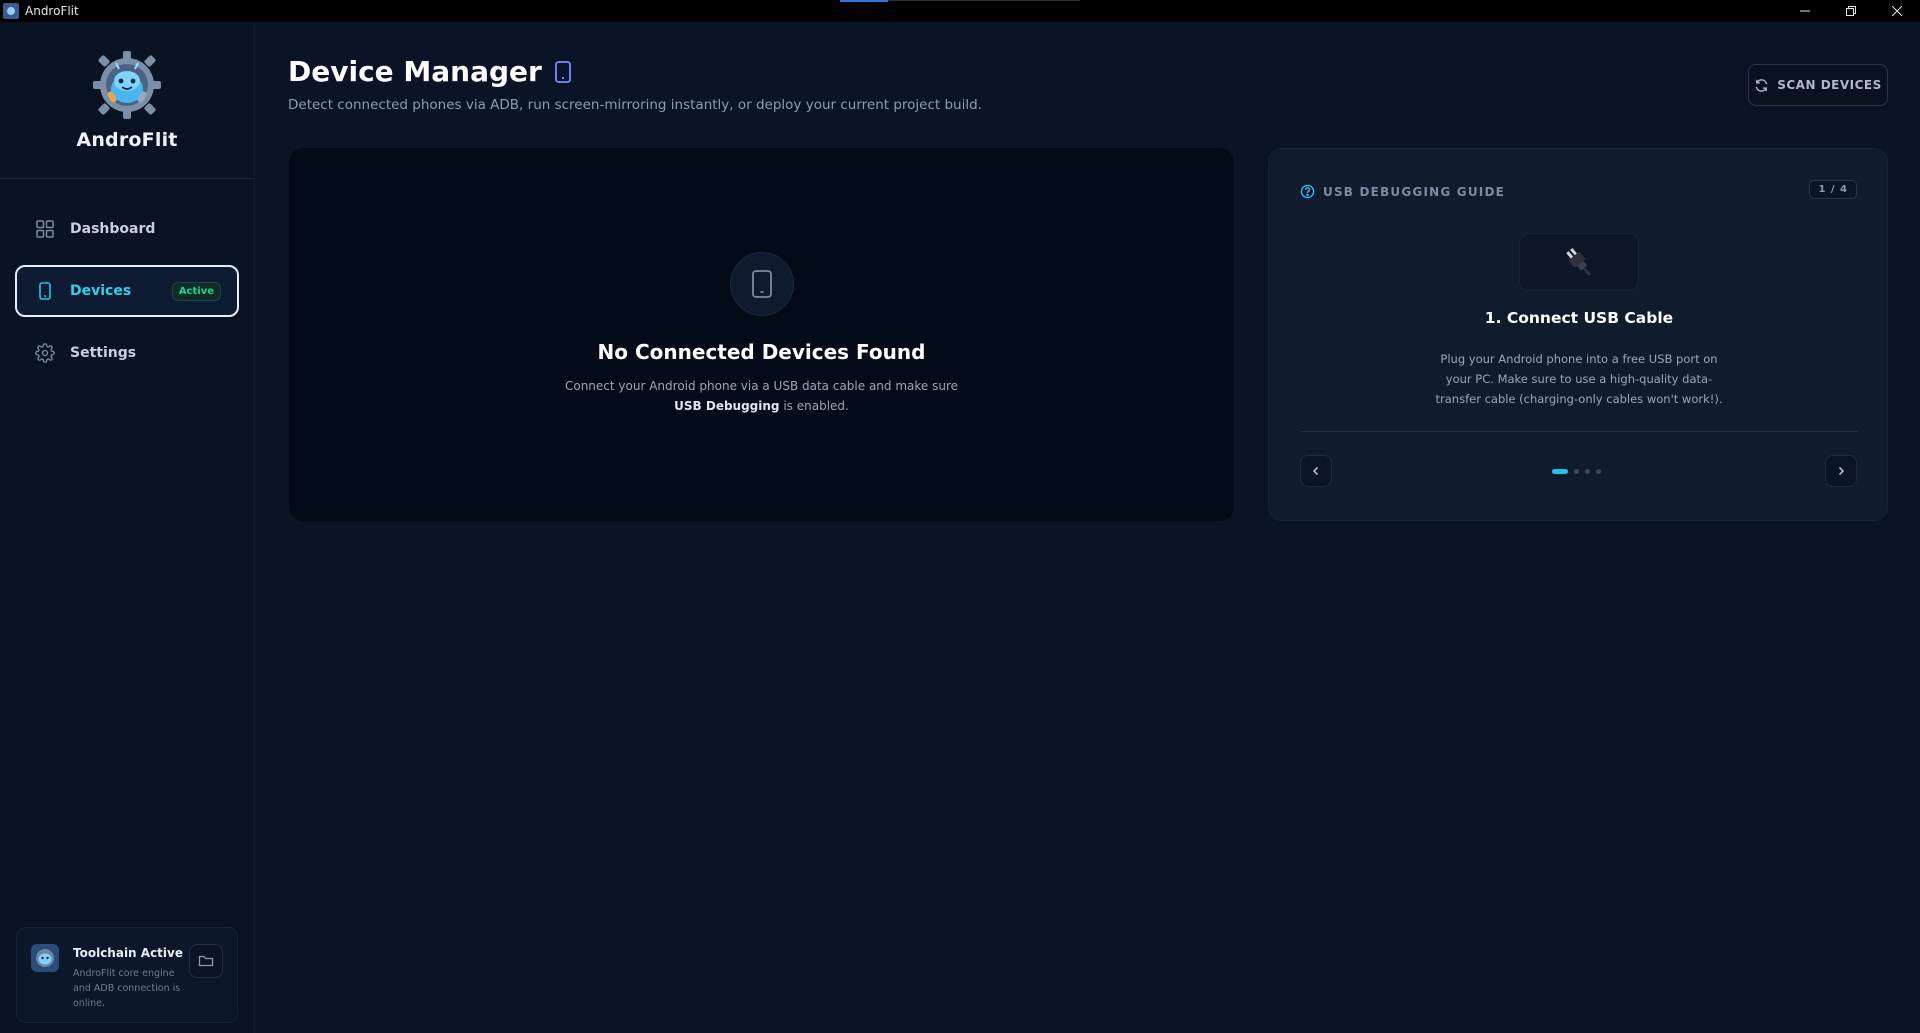 The width and height of the screenshot is (1920, 1033). What do you see at coordinates (1829, 85) in the screenshot?
I see `scan-devices-label: SCAN DEVICES` at bounding box center [1829, 85].